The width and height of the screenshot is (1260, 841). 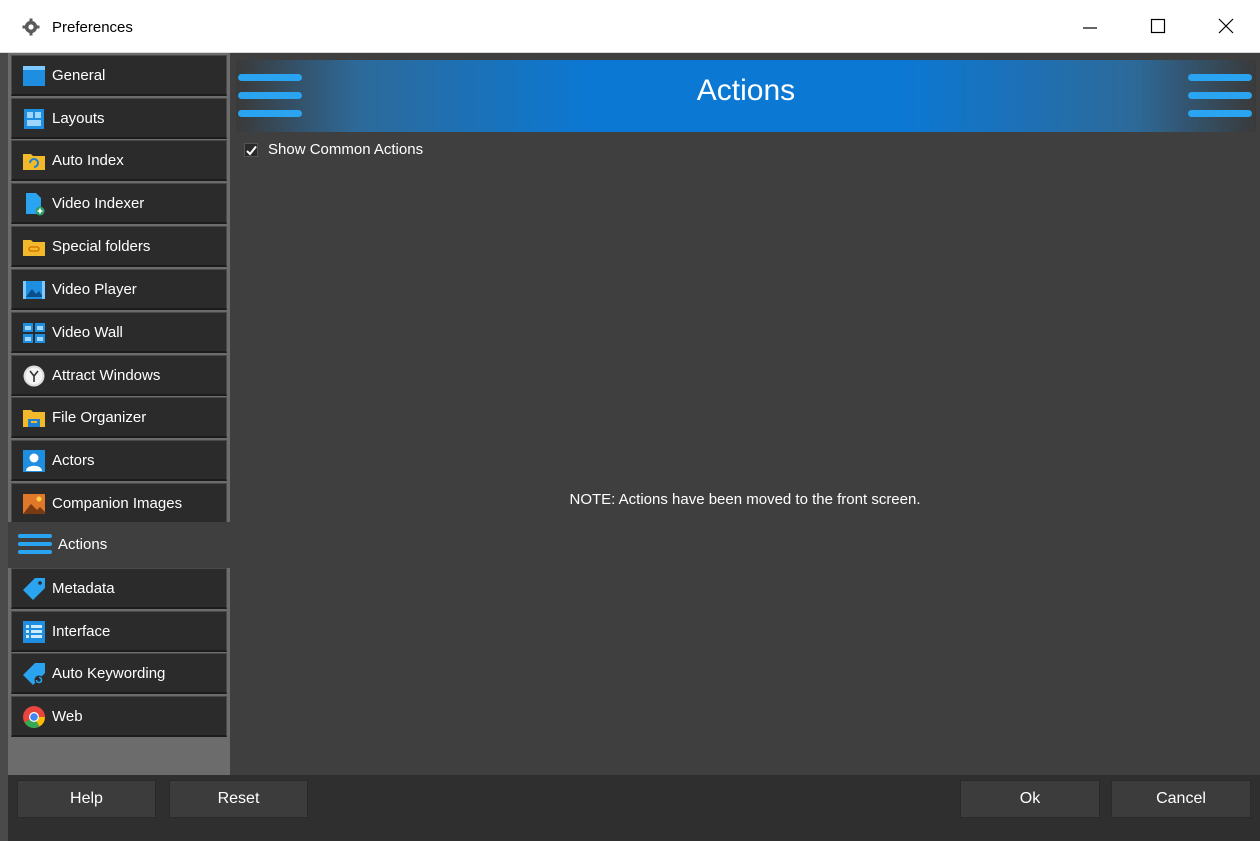 I want to click on sidebar-item-label: Layouts, so click(x=78, y=118).